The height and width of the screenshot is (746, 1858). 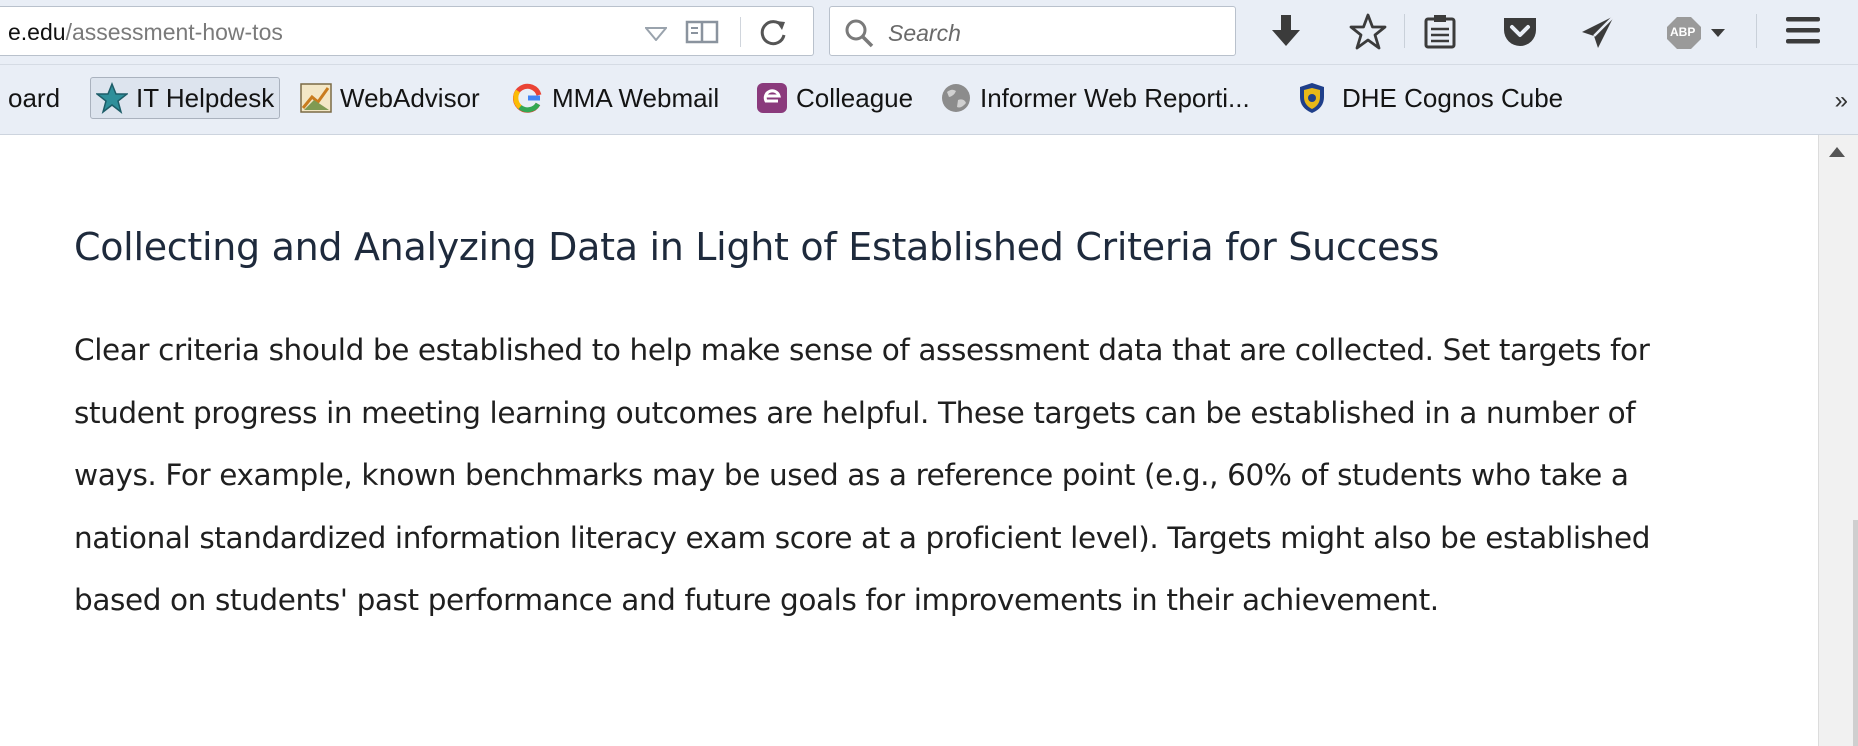 I want to click on bookmark-label: oard, so click(x=34, y=97).